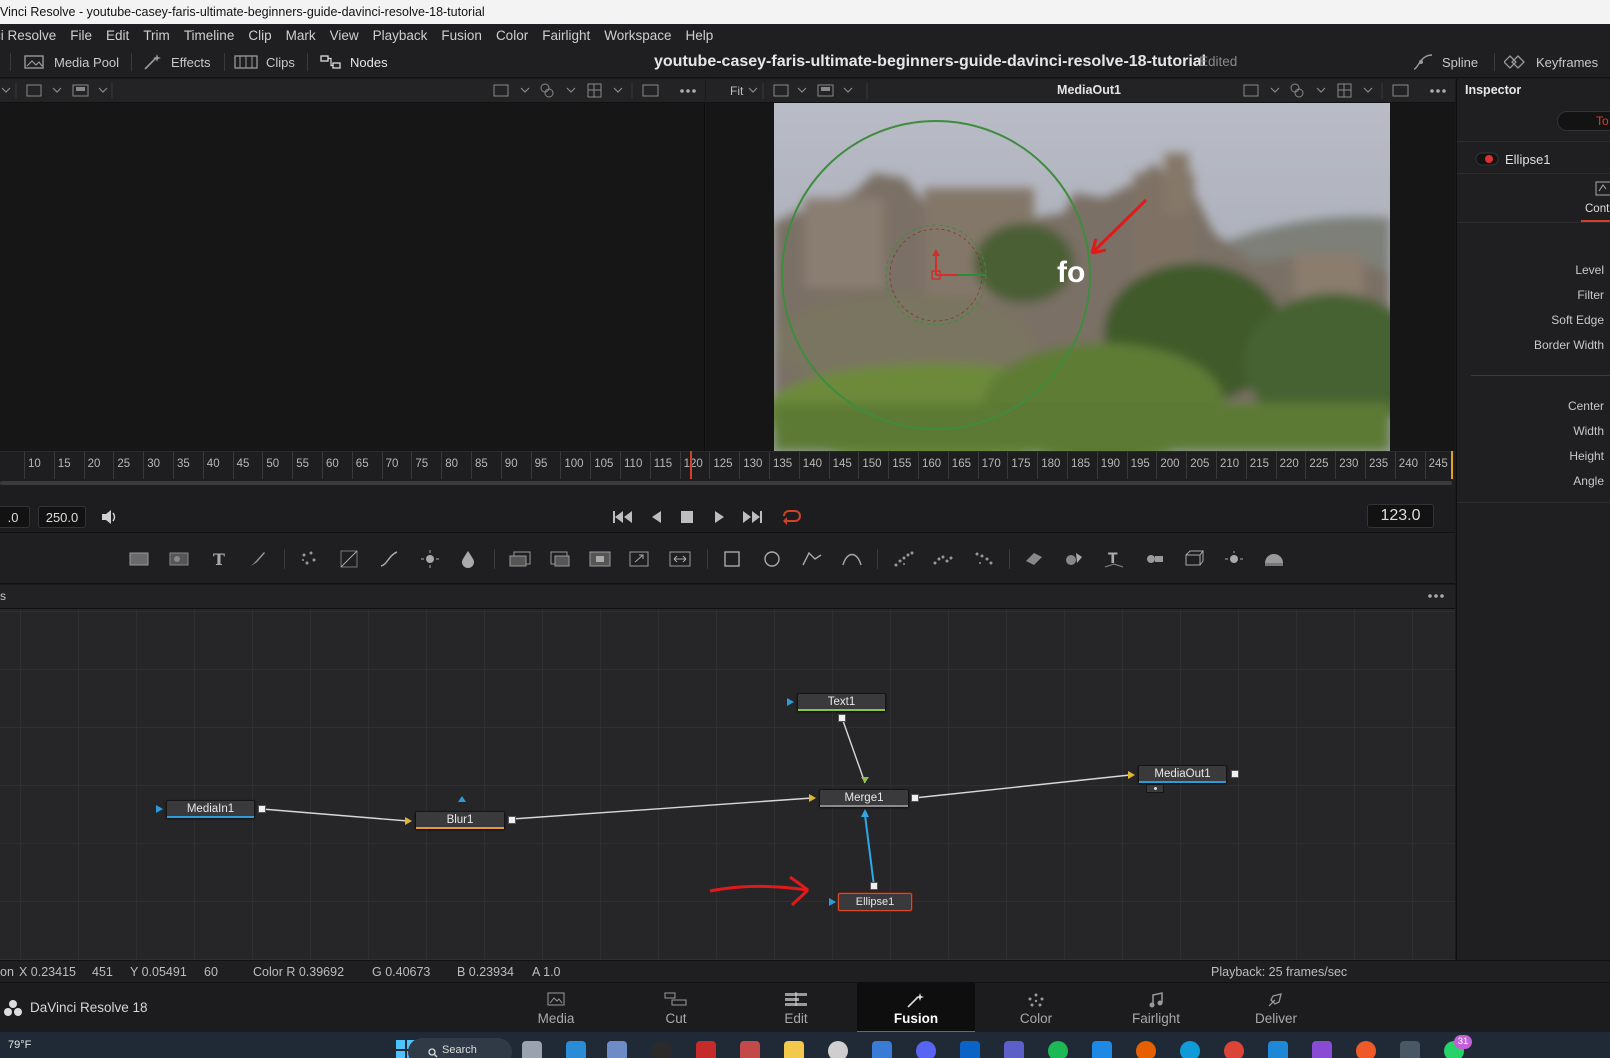  I want to click on particle-style-icon, so click(983, 559).